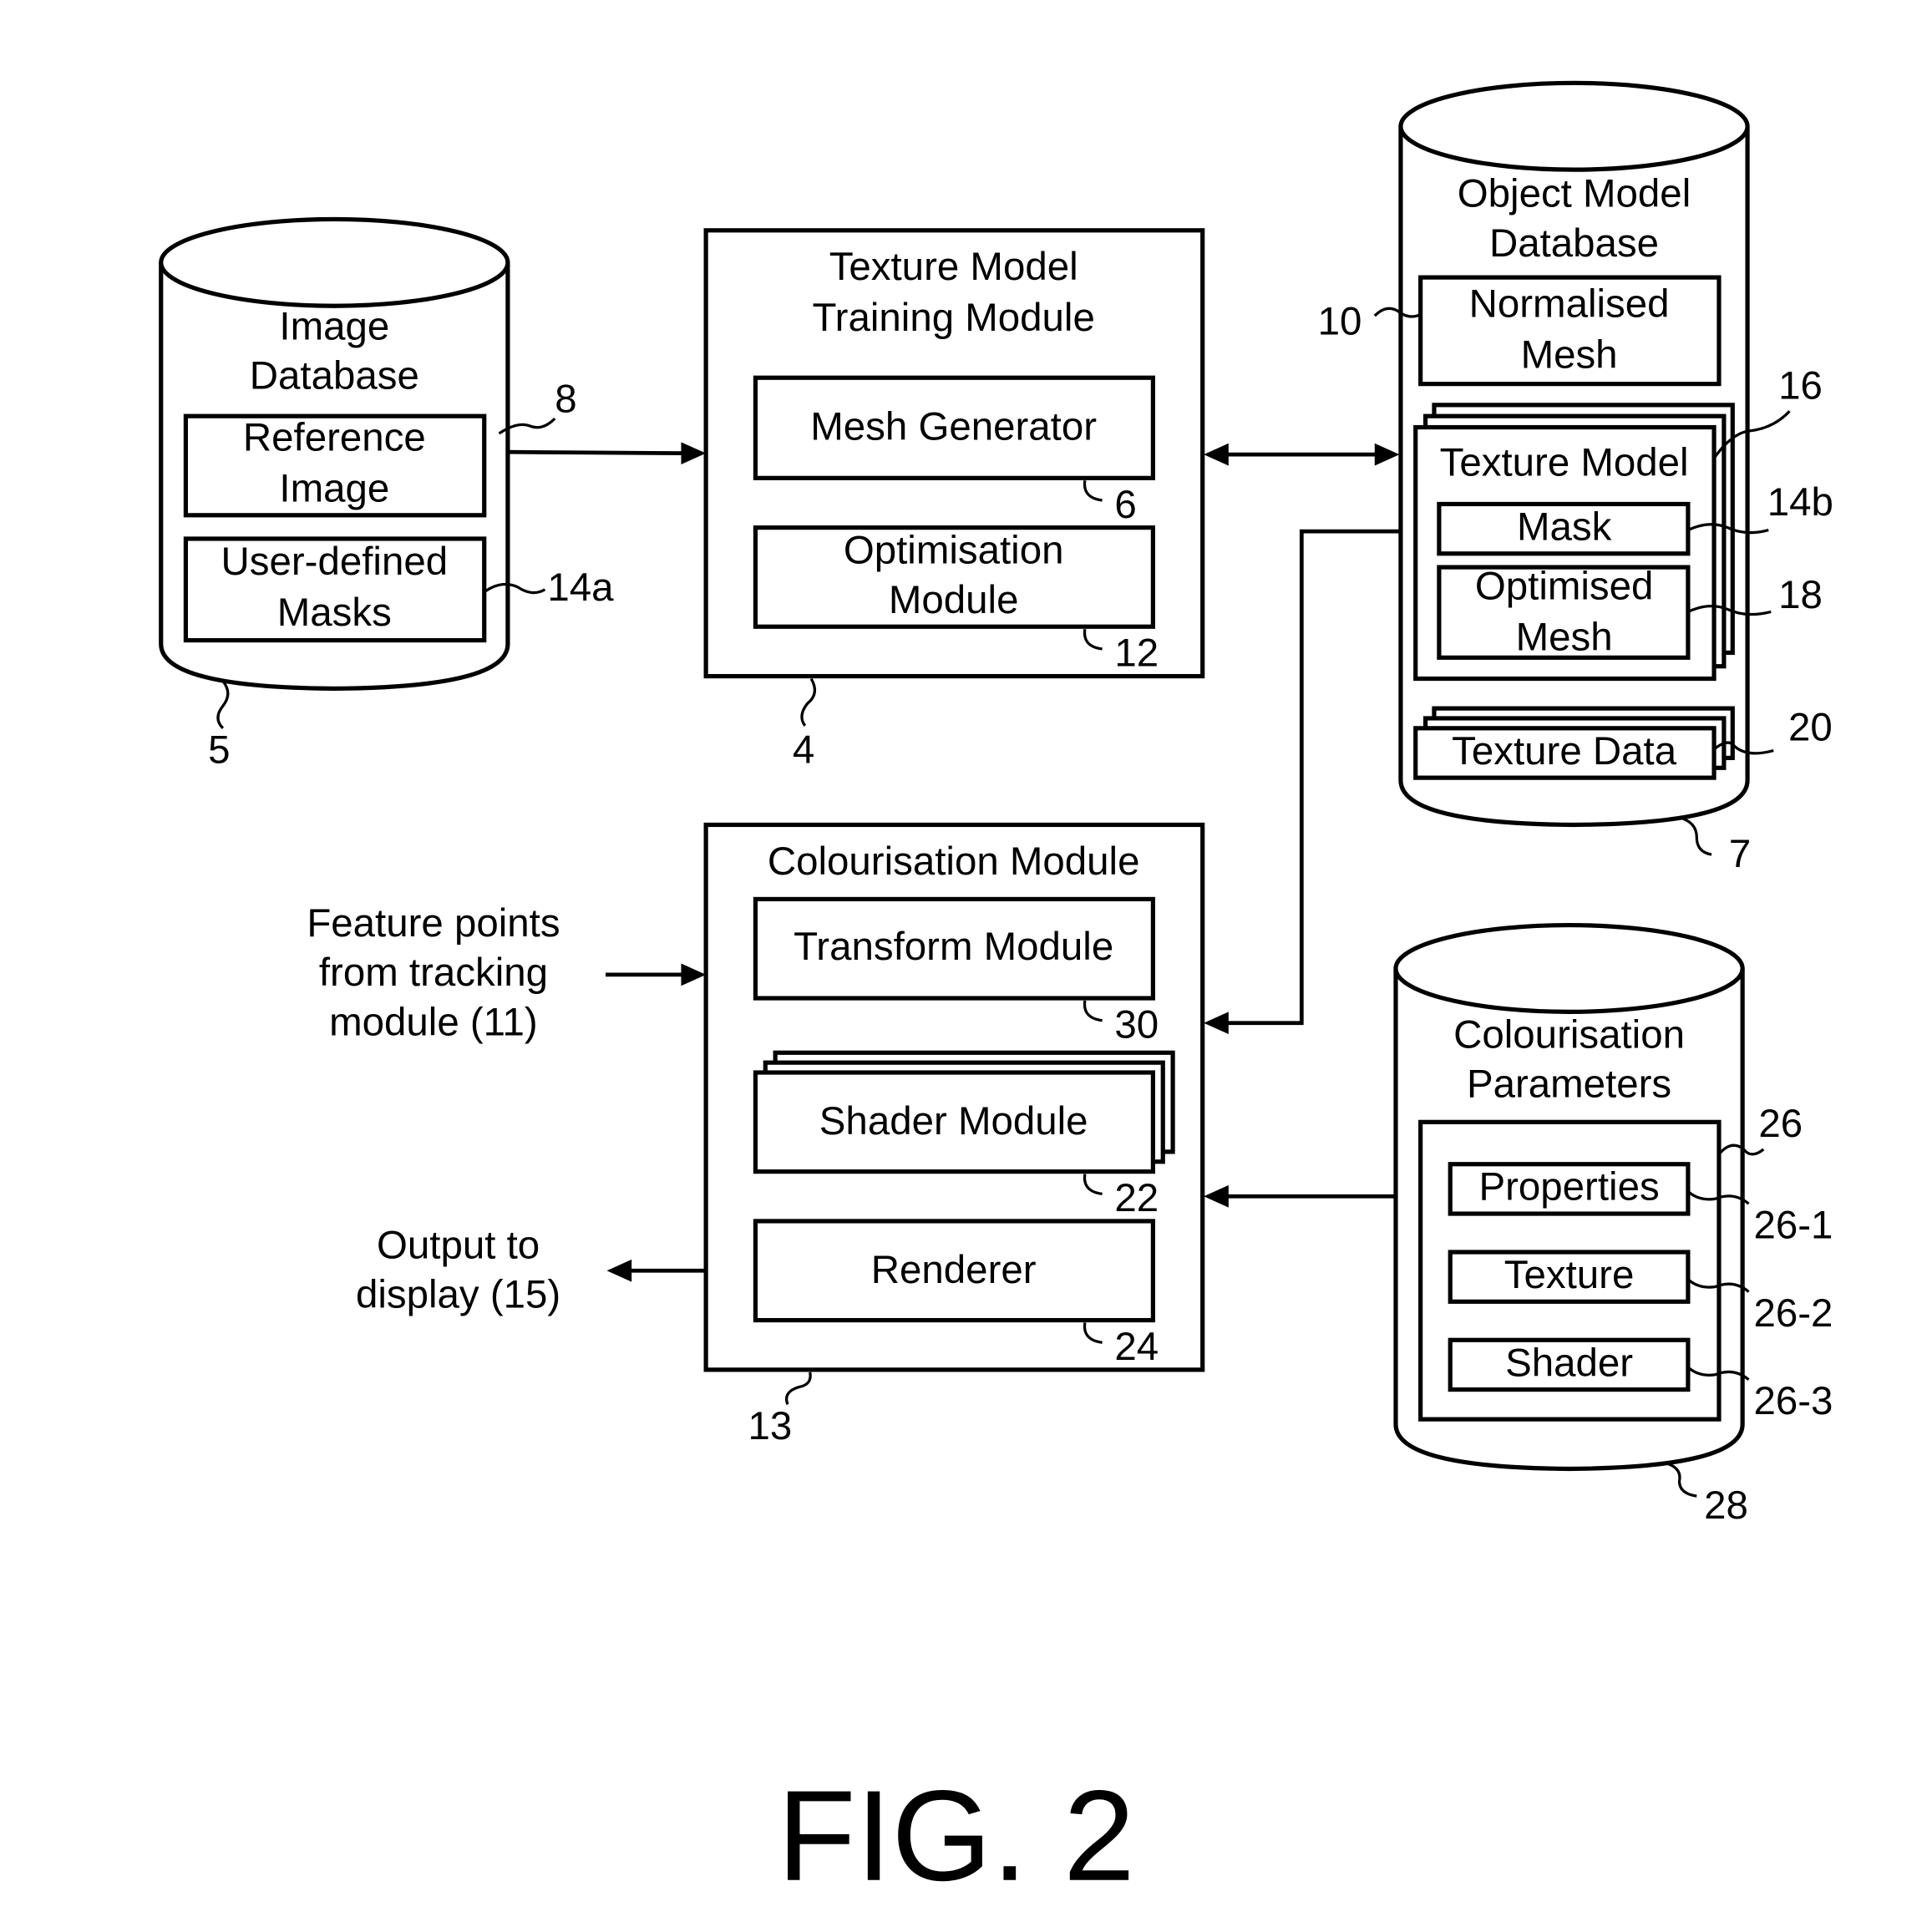  What do you see at coordinates (1569, 1275) in the screenshot?
I see `texture-param-label: Texture` at bounding box center [1569, 1275].